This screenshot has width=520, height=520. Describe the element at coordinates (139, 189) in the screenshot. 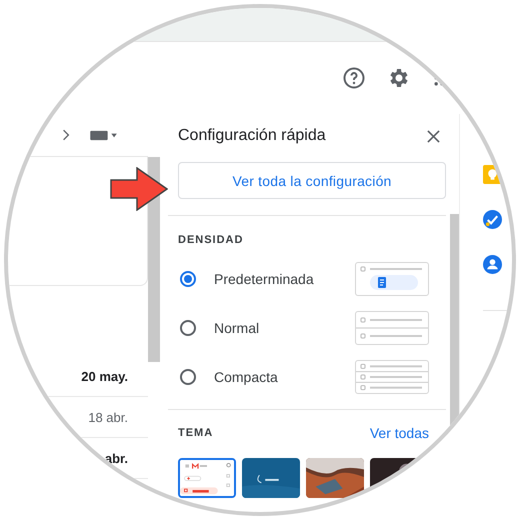

I see `pointer-arrow` at that location.